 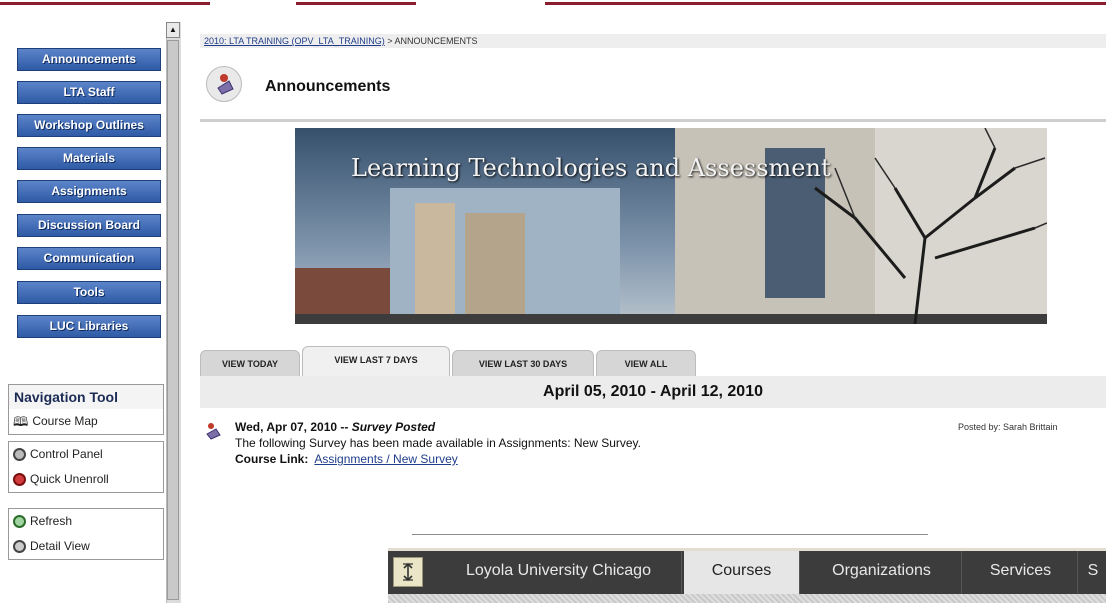 What do you see at coordinates (408, 572) in the screenshot?
I see `expand-toggle-icon` at bounding box center [408, 572].